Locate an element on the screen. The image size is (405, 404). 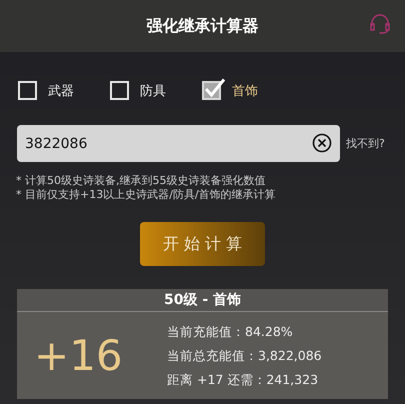
help-link: 找不到? is located at coordinates (365, 143).